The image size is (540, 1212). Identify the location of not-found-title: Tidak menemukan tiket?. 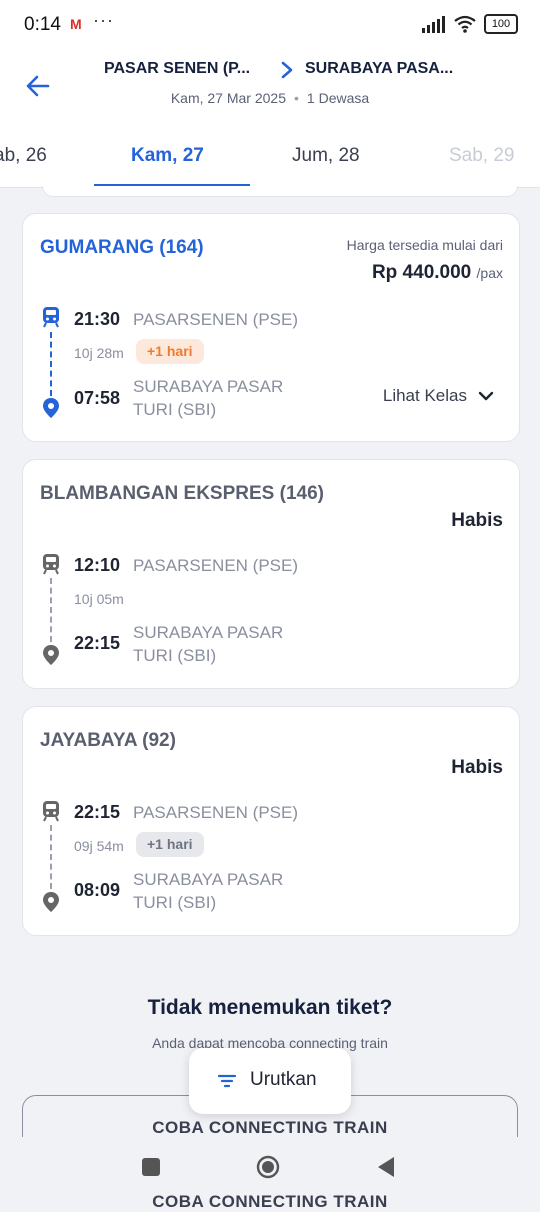
(270, 1007).